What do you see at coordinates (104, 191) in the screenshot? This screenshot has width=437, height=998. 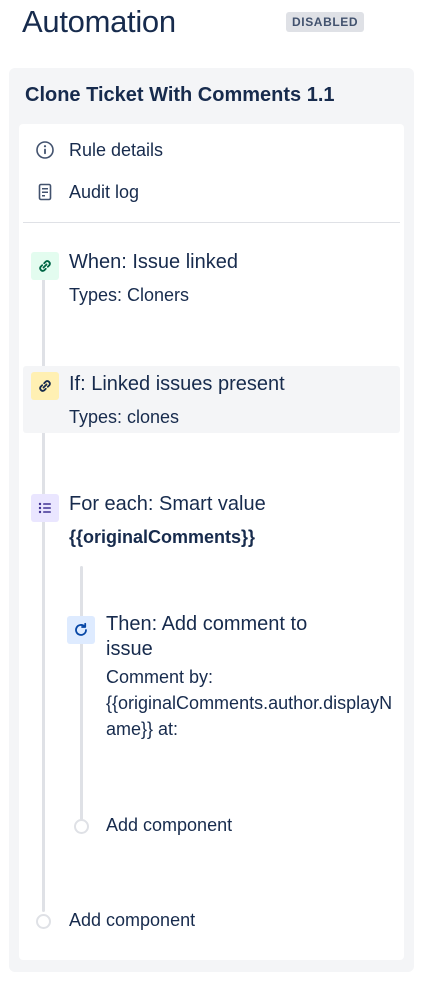 I see `audit-log-label: Audit log` at bounding box center [104, 191].